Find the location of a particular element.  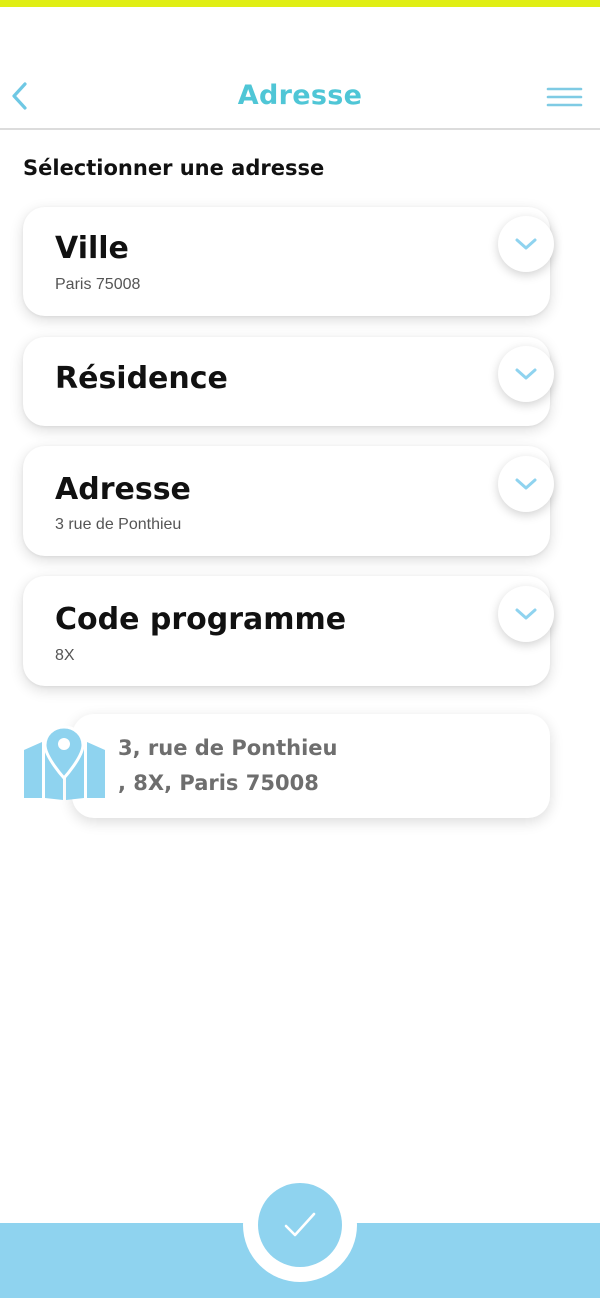

code-programme-select-card: Code programme 8X is located at coordinates (286, 631).